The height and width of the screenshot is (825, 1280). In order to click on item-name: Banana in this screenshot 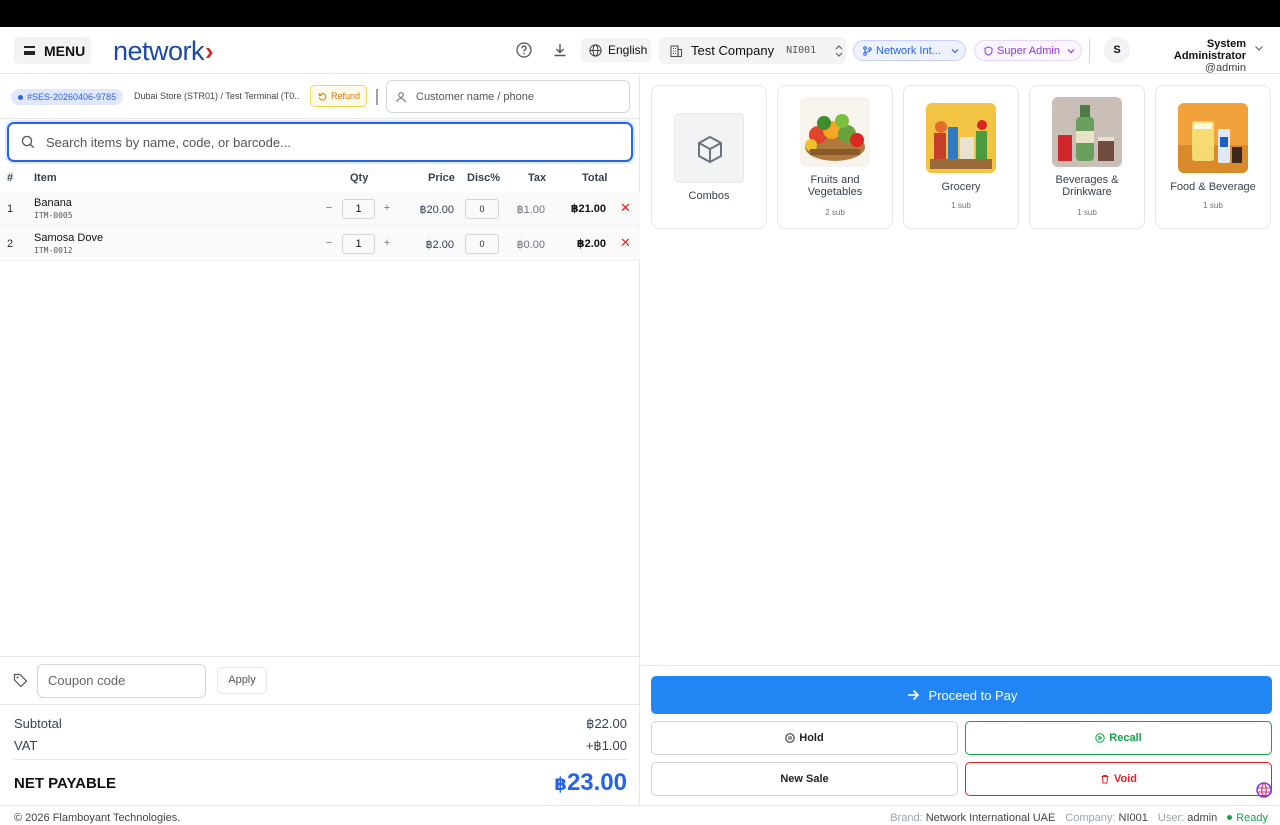, I will do `click(53, 203)`.